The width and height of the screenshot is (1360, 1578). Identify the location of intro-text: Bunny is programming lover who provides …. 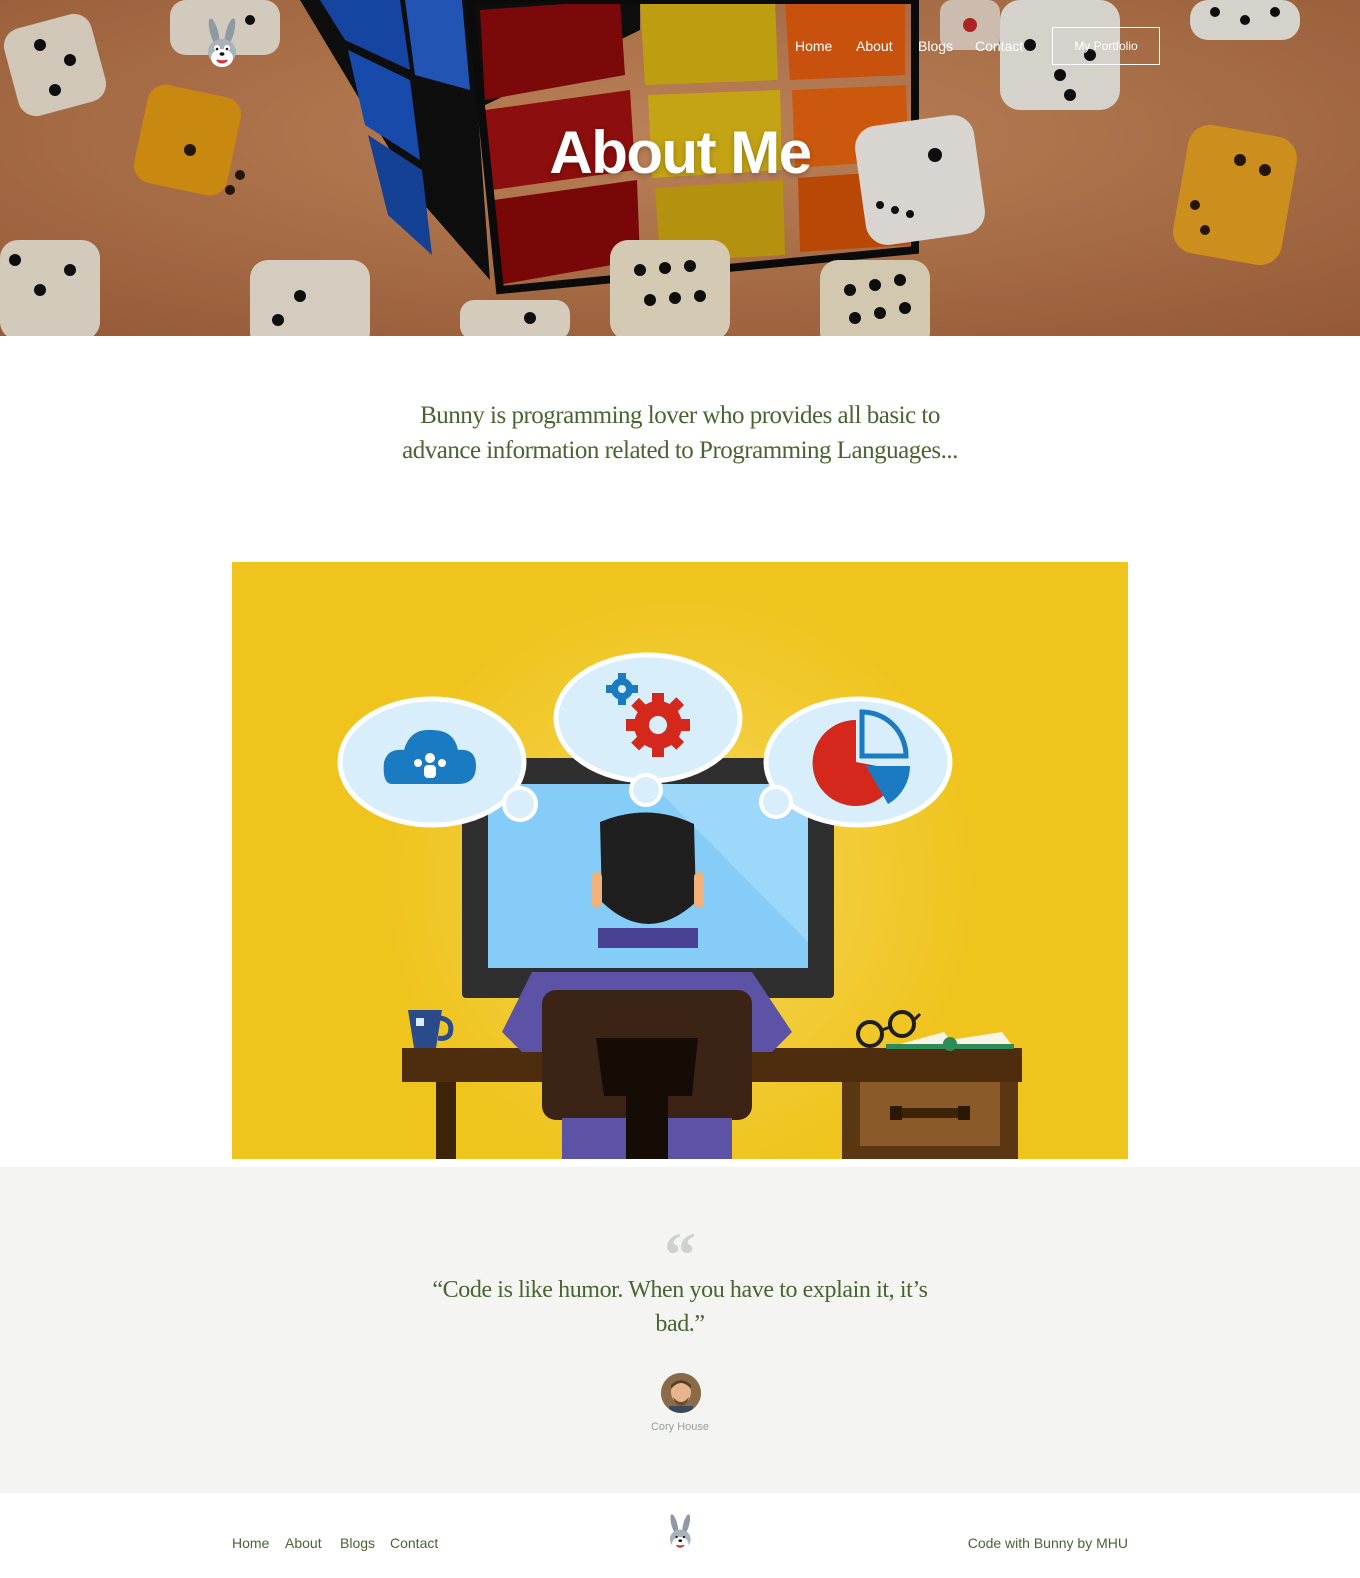
(680, 433).